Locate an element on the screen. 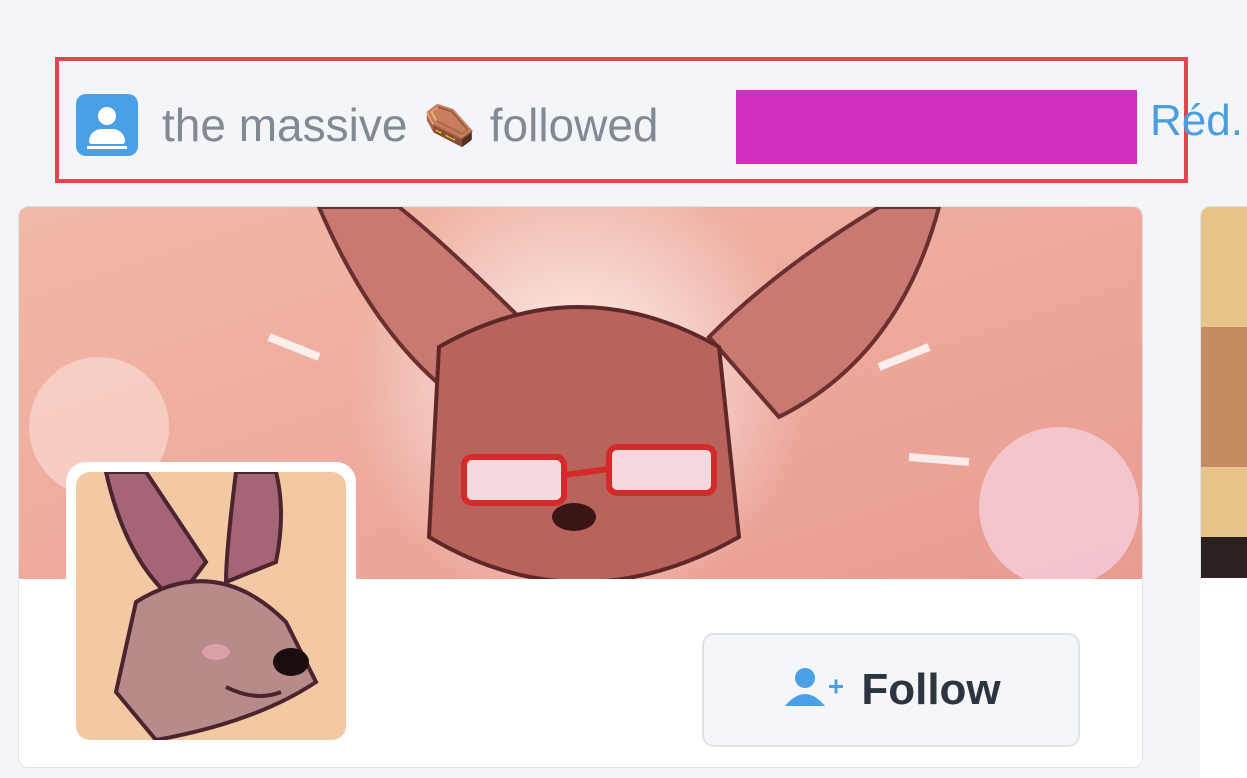 This screenshot has width=1247, height=778. next-profile-card is located at coordinates (1223, 393).